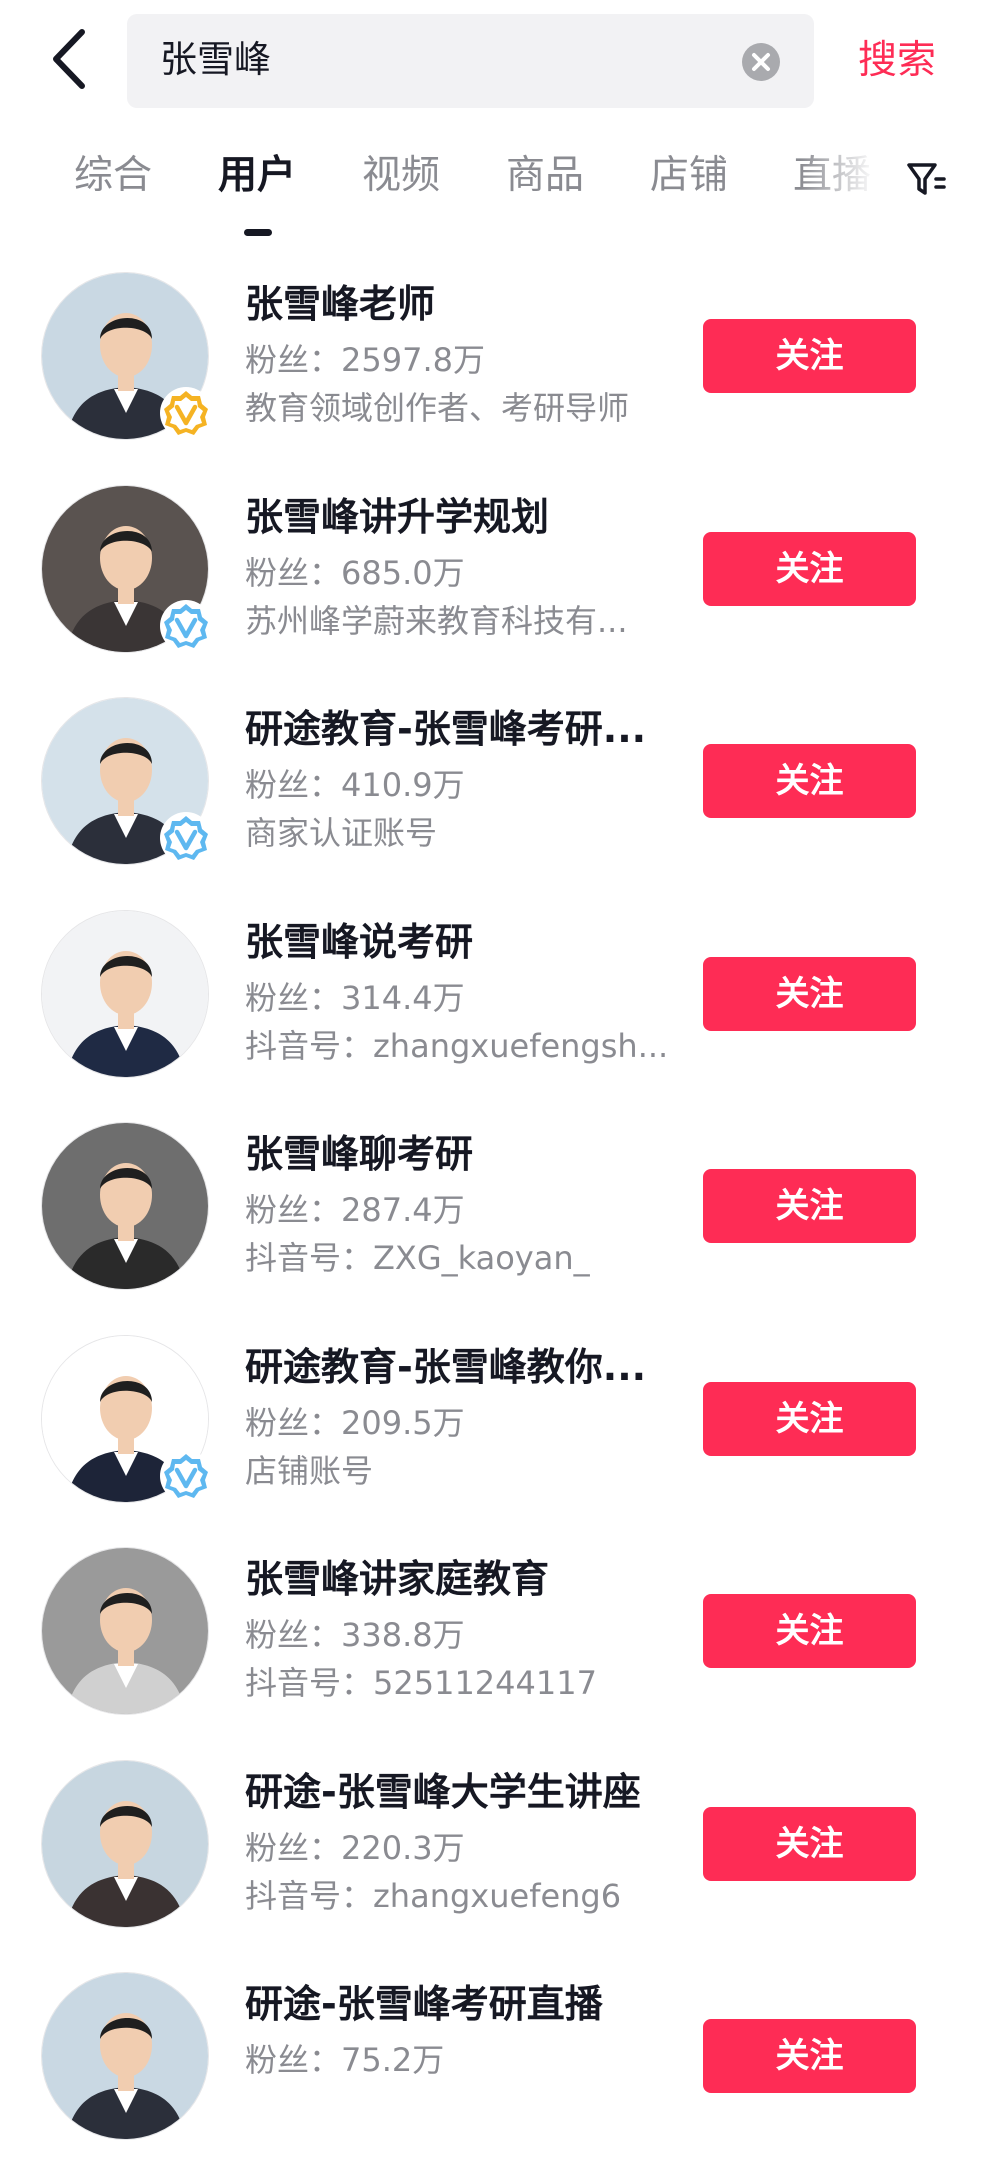  I want to click on user-row: 张雪峰说考研粉丝：314.4万抖音号：zhangxuefengsh... 关注, so click(490, 1004).